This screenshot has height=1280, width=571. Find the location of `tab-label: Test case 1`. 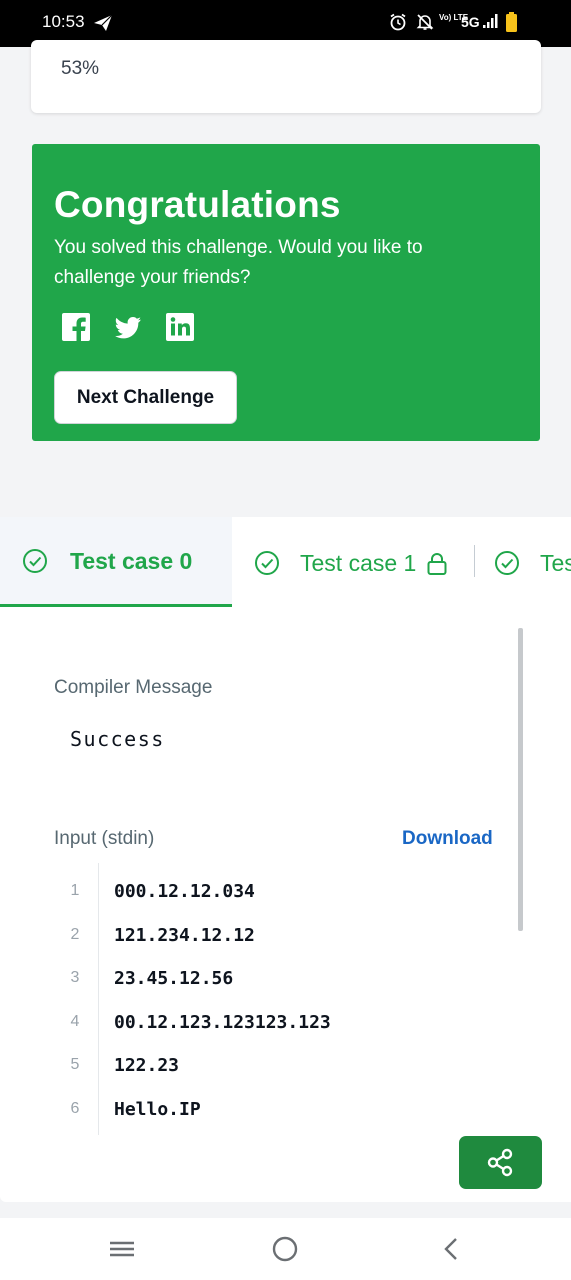

tab-label: Test case 1 is located at coordinates (358, 563).